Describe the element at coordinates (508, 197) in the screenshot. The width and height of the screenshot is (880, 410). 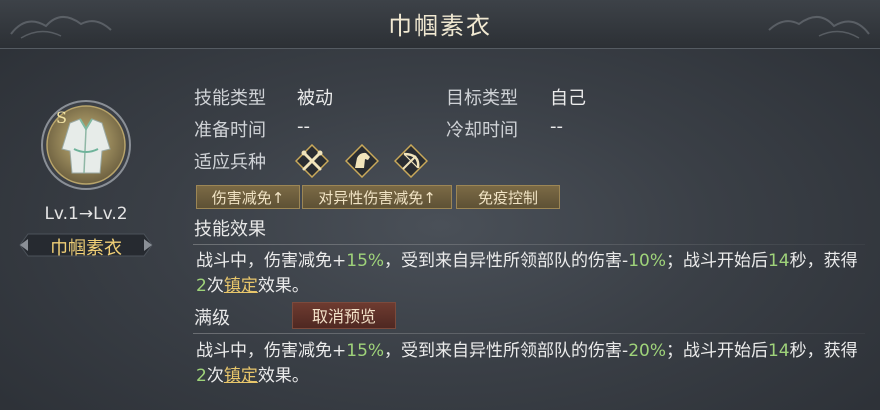
I see `tag-immune-control: 免疫控制` at that location.